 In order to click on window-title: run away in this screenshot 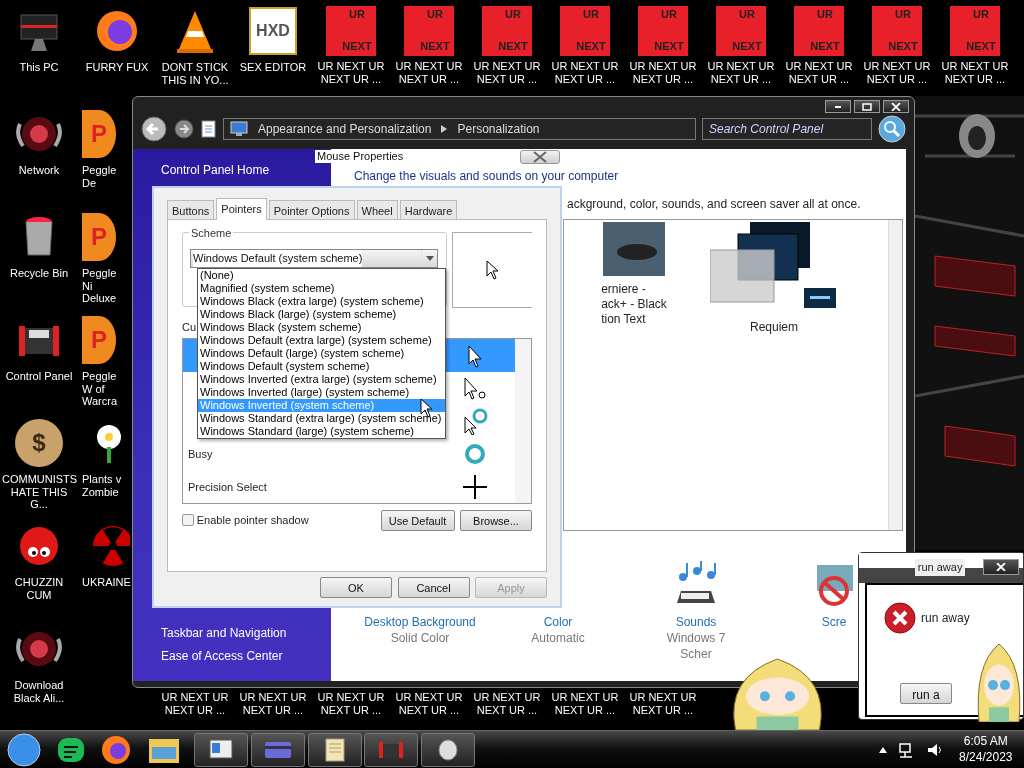, I will do `click(940, 567)`.